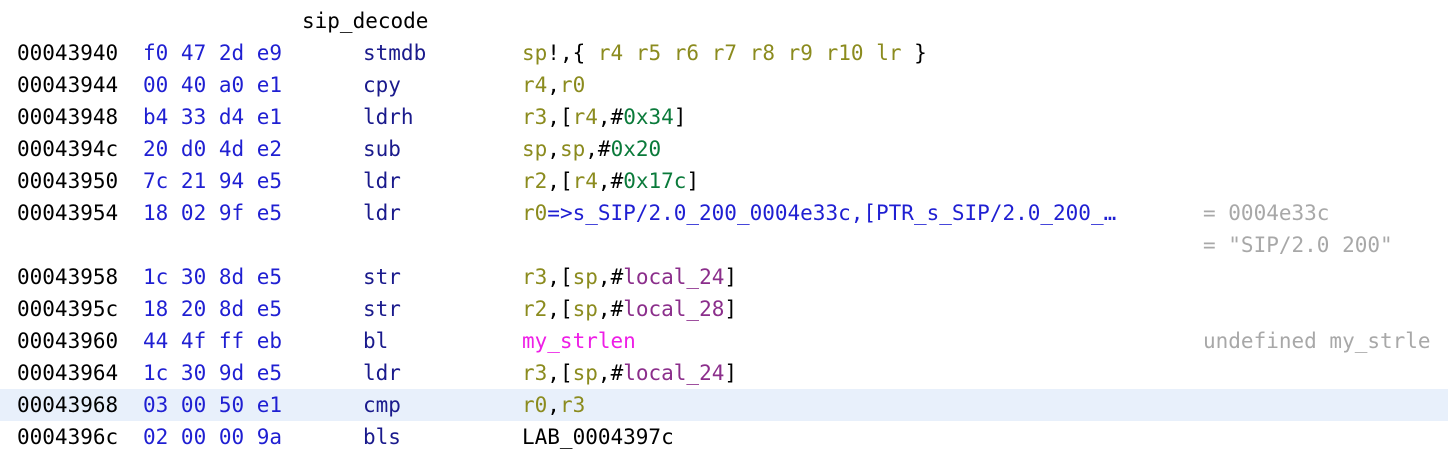 The height and width of the screenshot is (476, 1448). What do you see at coordinates (648, 117) in the screenshot?
I see `operand-immediate: 0x34` at bounding box center [648, 117].